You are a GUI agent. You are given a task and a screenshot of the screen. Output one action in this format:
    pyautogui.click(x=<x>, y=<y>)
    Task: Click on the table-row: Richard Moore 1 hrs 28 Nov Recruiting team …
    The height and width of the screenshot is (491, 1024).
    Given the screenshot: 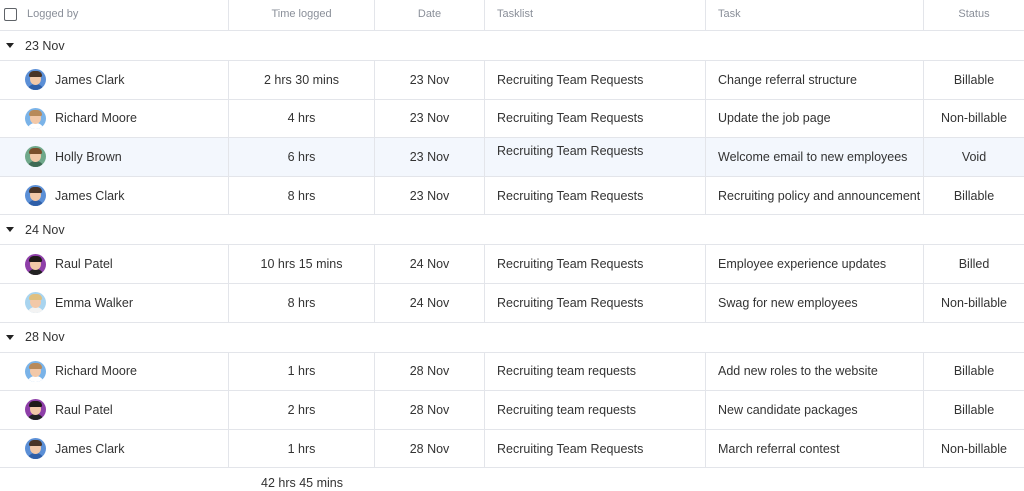 What is the action you would take?
    pyautogui.click(x=512, y=372)
    